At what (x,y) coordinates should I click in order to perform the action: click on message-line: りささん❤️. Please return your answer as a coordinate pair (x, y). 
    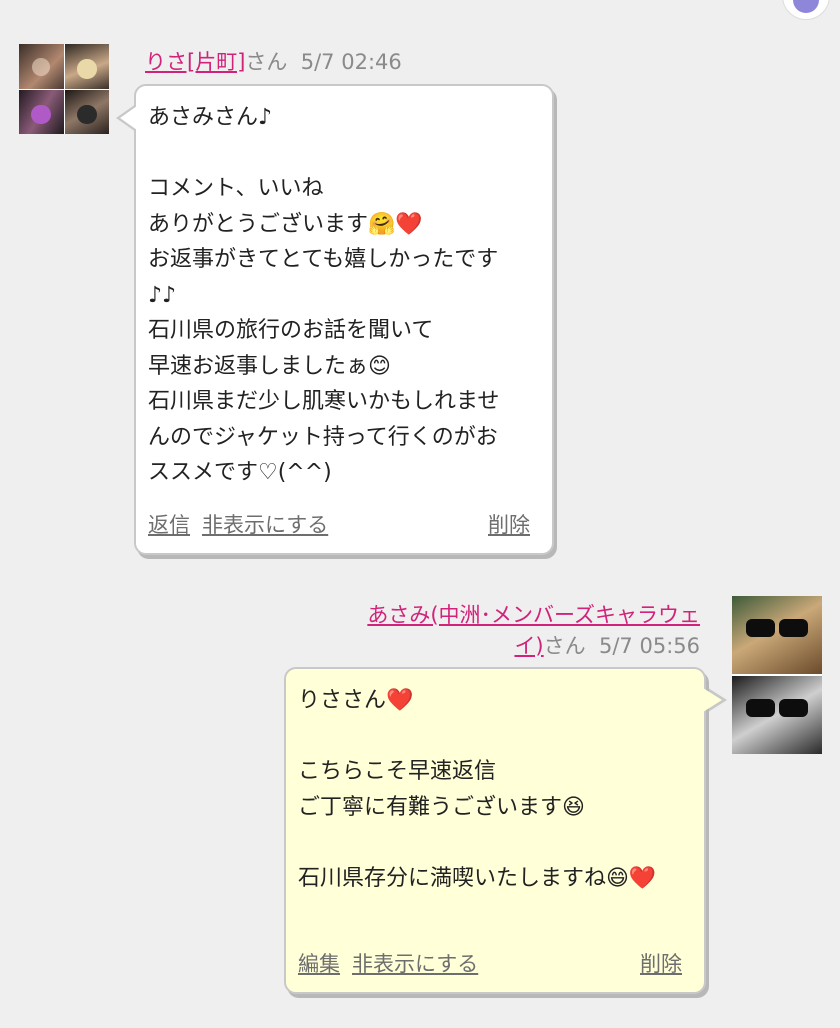
    Looking at the image, I should click on (356, 700).